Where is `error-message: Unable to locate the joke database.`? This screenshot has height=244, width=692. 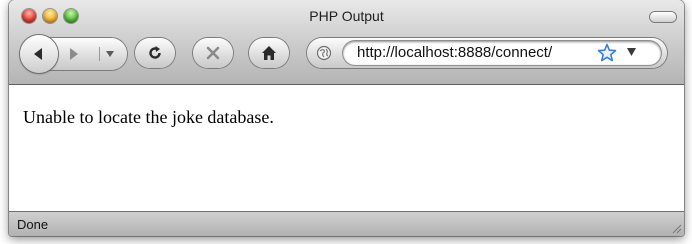
error-message: Unable to locate the joke database. is located at coordinates (148, 117).